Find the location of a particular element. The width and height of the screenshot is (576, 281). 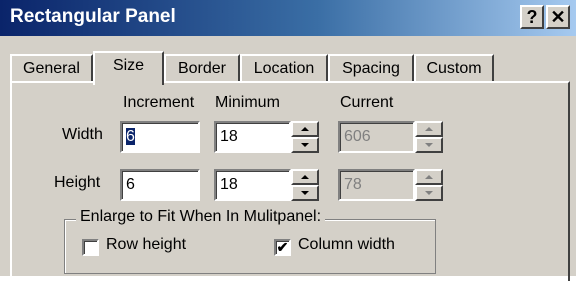

height-current-spinner is located at coordinates (429, 185).